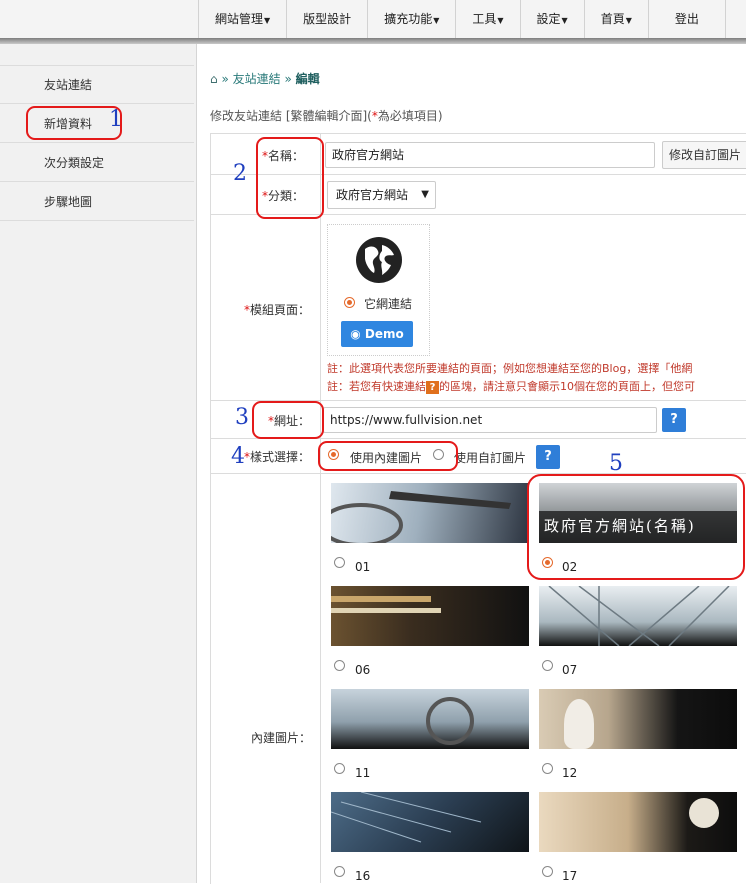 The image size is (746, 884). Describe the element at coordinates (570, 876) in the screenshot. I see `image-label-17: 17` at that location.